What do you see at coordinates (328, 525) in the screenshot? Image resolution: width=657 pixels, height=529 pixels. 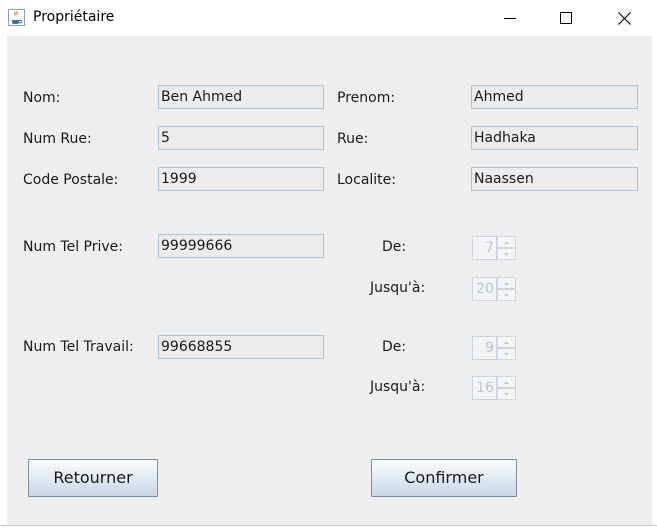 I see `window-bottom-border` at bounding box center [328, 525].